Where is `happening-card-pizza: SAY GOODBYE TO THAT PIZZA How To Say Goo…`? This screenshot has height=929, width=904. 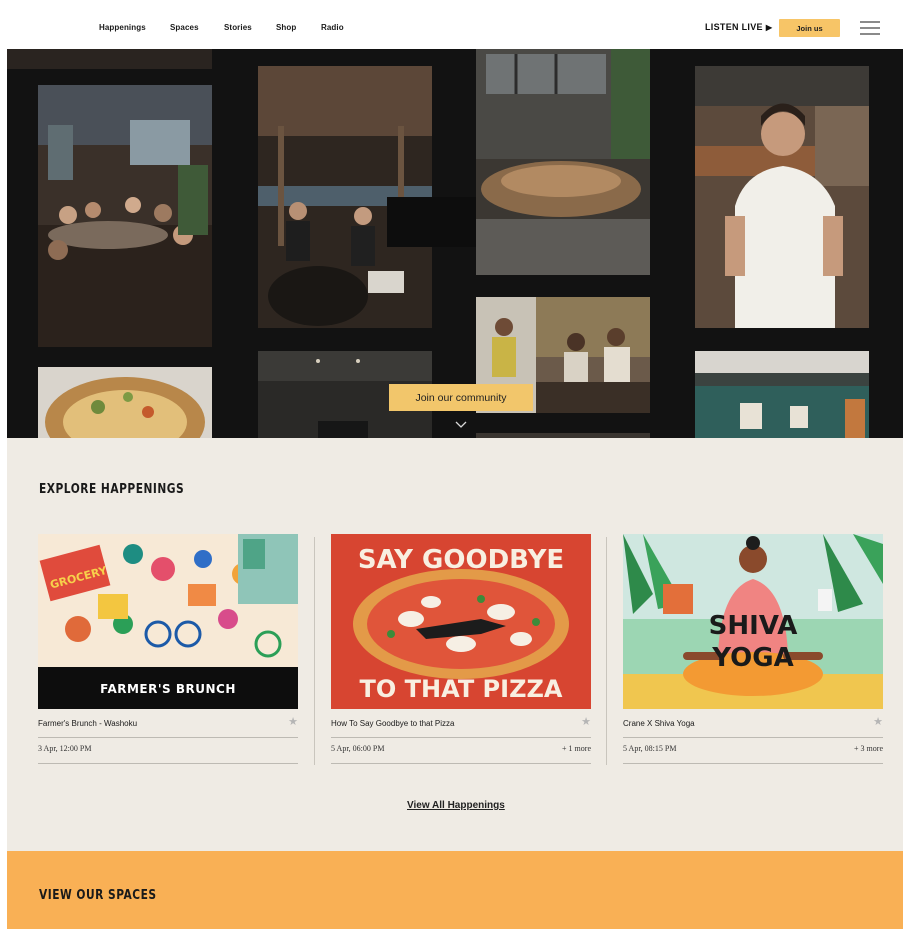 happening-card-pizza: SAY GOODBYE TO THAT PIZZA How To Say Goo… is located at coordinates (461, 649).